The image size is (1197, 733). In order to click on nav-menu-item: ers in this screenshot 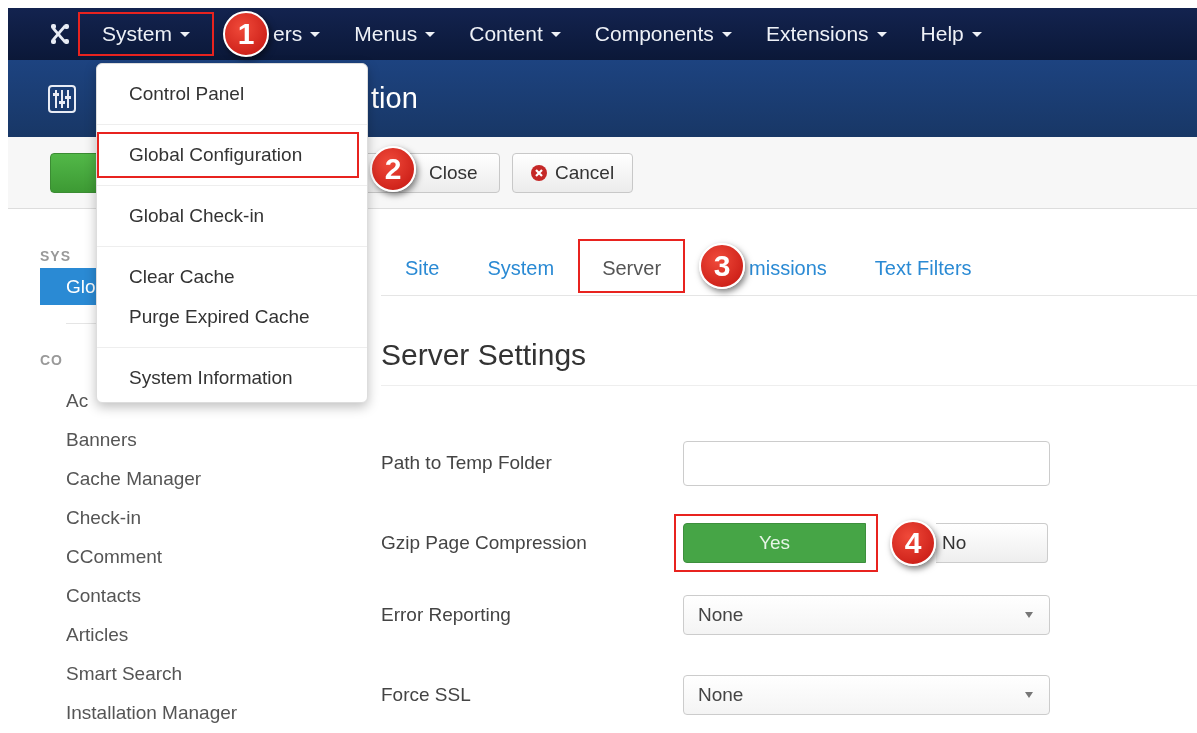, I will do `click(303, 34)`.